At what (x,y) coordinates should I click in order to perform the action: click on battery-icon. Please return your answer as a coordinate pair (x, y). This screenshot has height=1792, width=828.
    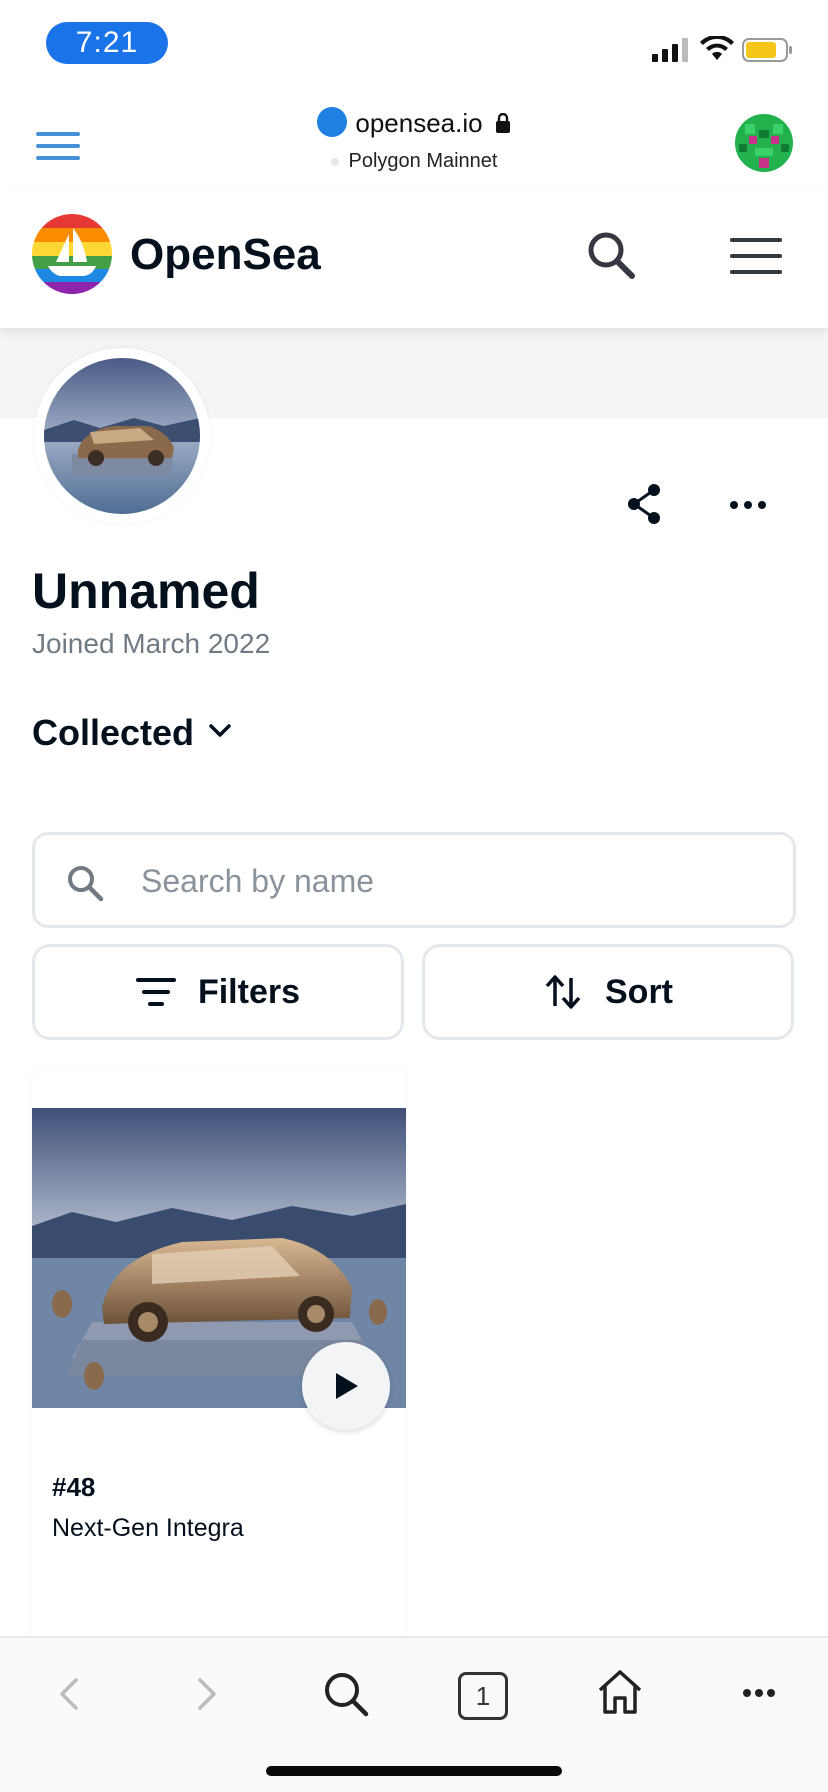
    Looking at the image, I should click on (767, 50).